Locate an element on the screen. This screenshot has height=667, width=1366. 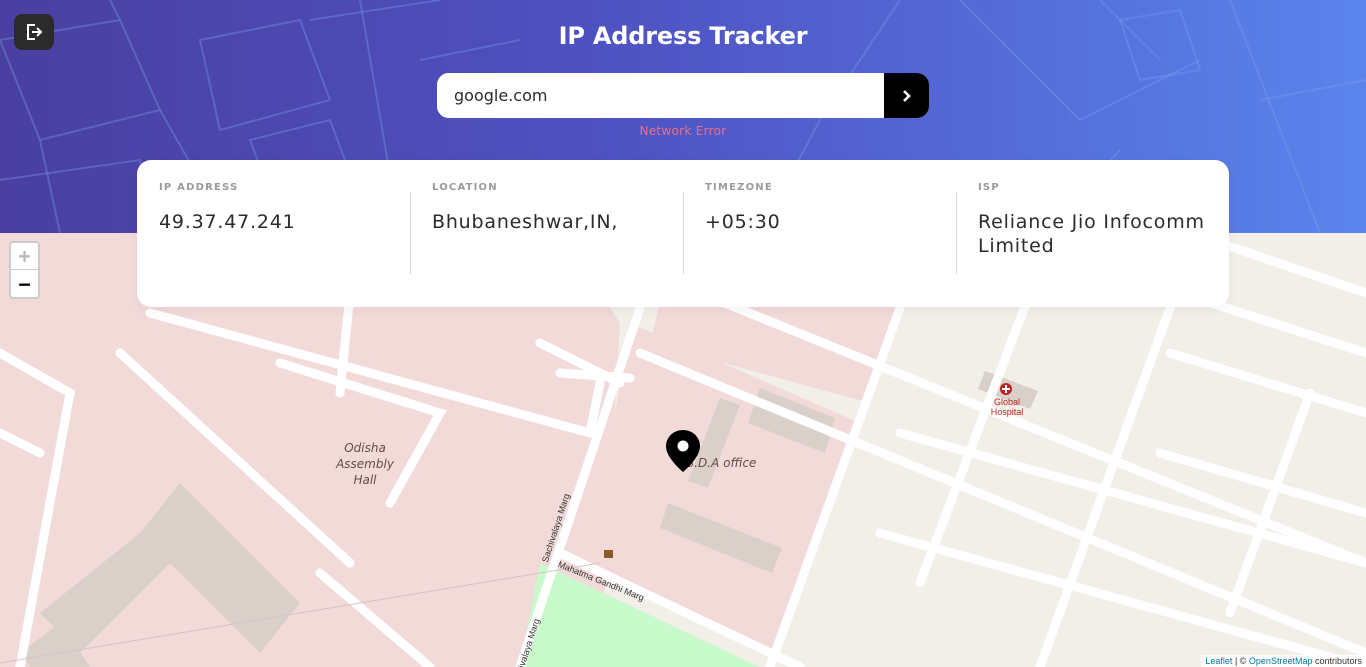
zoom-control: + − is located at coordinates (24, 270).